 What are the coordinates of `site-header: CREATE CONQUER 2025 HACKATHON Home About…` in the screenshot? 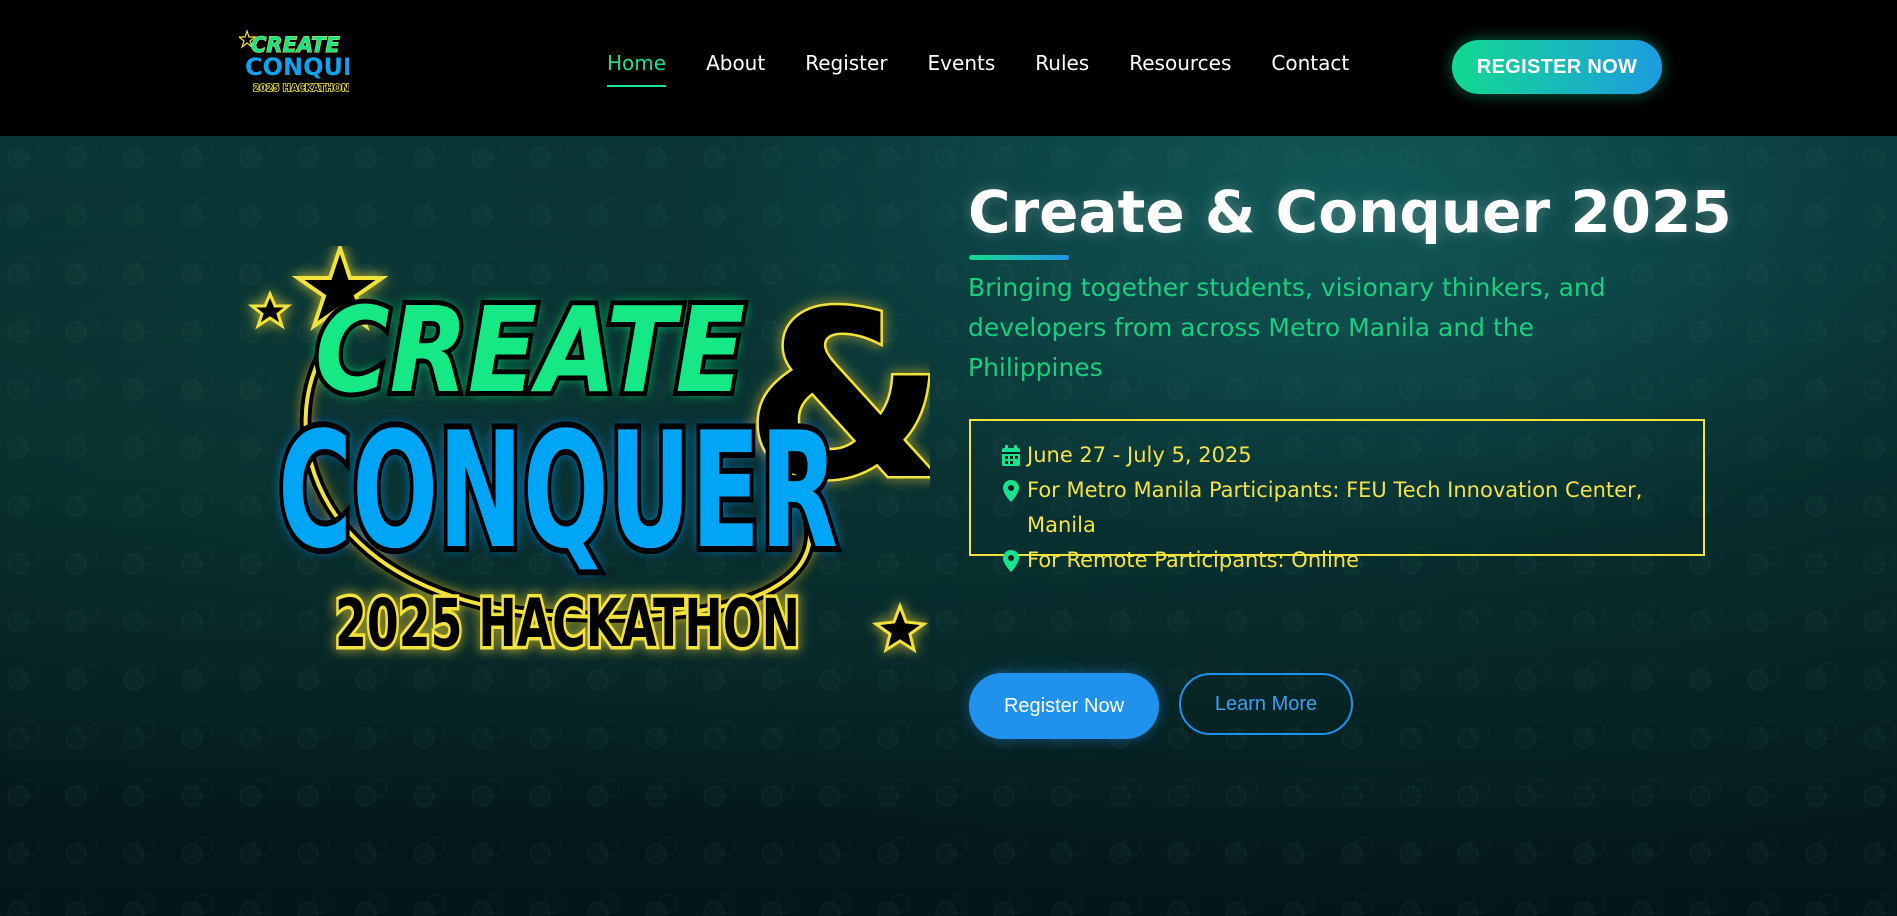 It's located at (948, 68).